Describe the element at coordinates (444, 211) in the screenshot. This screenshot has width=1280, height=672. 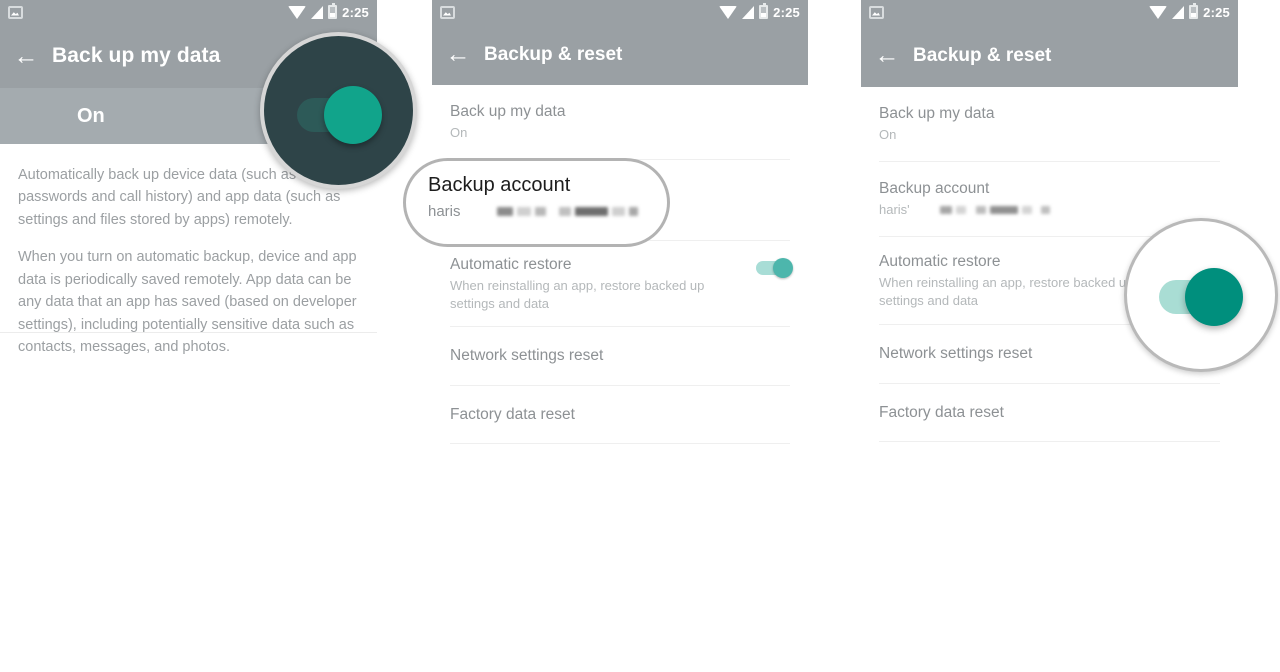
I see `callout-account-name: haris` at that location.